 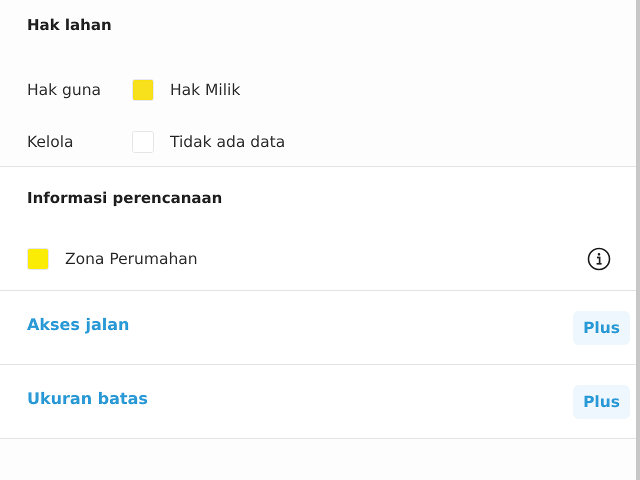 What do you see at coordinates (78, 324) in the screenshot?
I see `feature-link: Akses jalan` at bounding box center [78, 324].